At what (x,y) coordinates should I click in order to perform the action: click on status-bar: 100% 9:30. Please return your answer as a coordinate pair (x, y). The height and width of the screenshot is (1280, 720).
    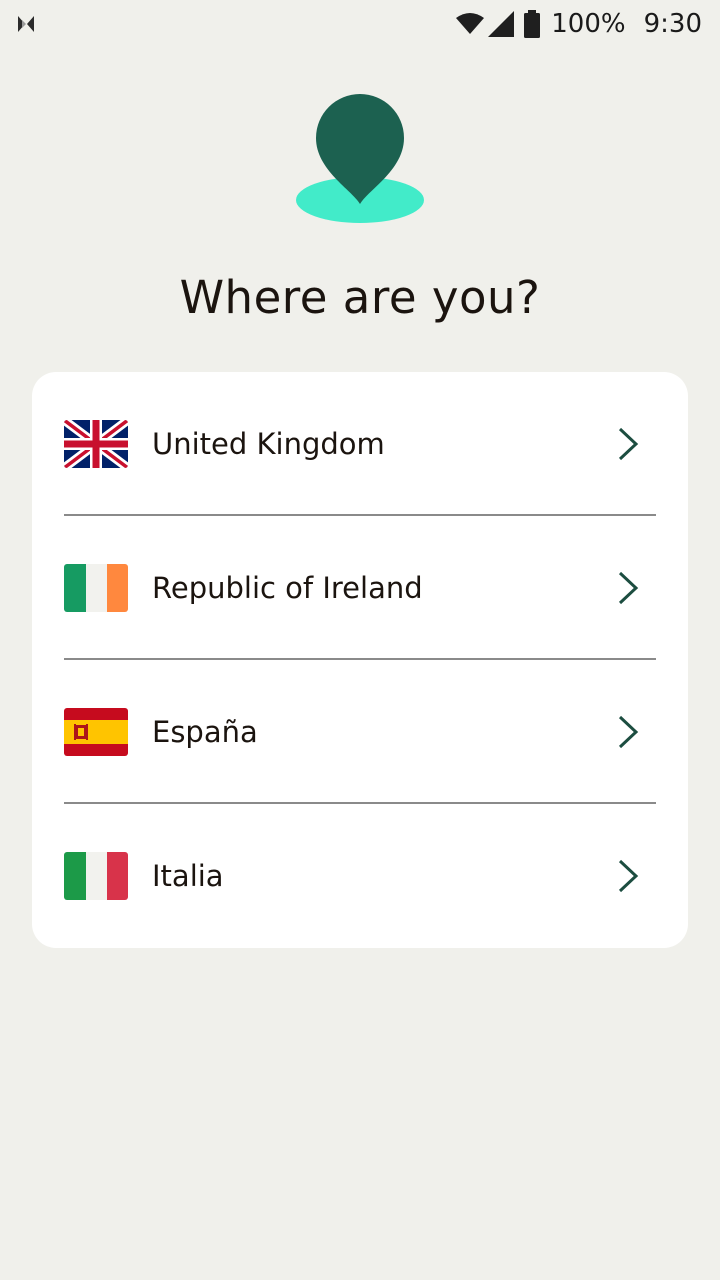
    Looking at the image, I should click on (360, 24).